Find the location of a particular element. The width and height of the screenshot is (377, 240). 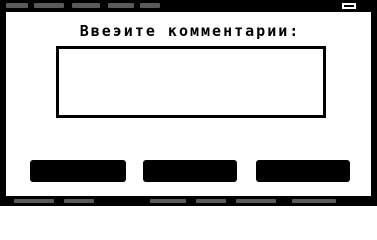

title-bar is located at coordinates (188, 6).